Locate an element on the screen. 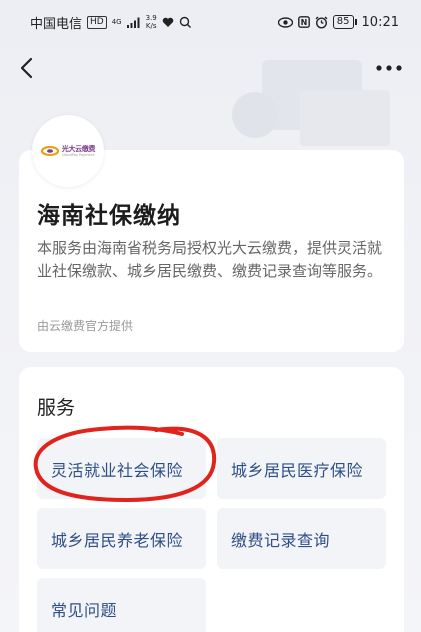  logo-name: 光大云缴费 is located at coordinates (78, 149).